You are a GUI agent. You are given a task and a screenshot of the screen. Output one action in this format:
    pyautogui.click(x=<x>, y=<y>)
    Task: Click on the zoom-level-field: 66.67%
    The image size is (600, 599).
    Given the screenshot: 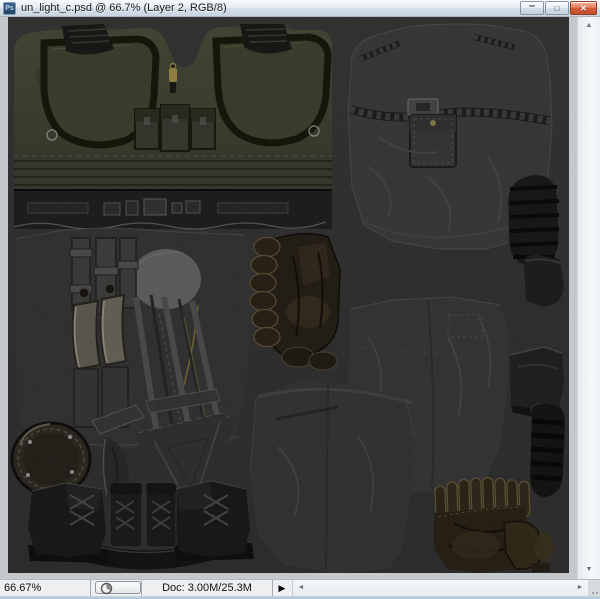 What is the action you would take?
    pyautogui.click(x=45, y=588)
    